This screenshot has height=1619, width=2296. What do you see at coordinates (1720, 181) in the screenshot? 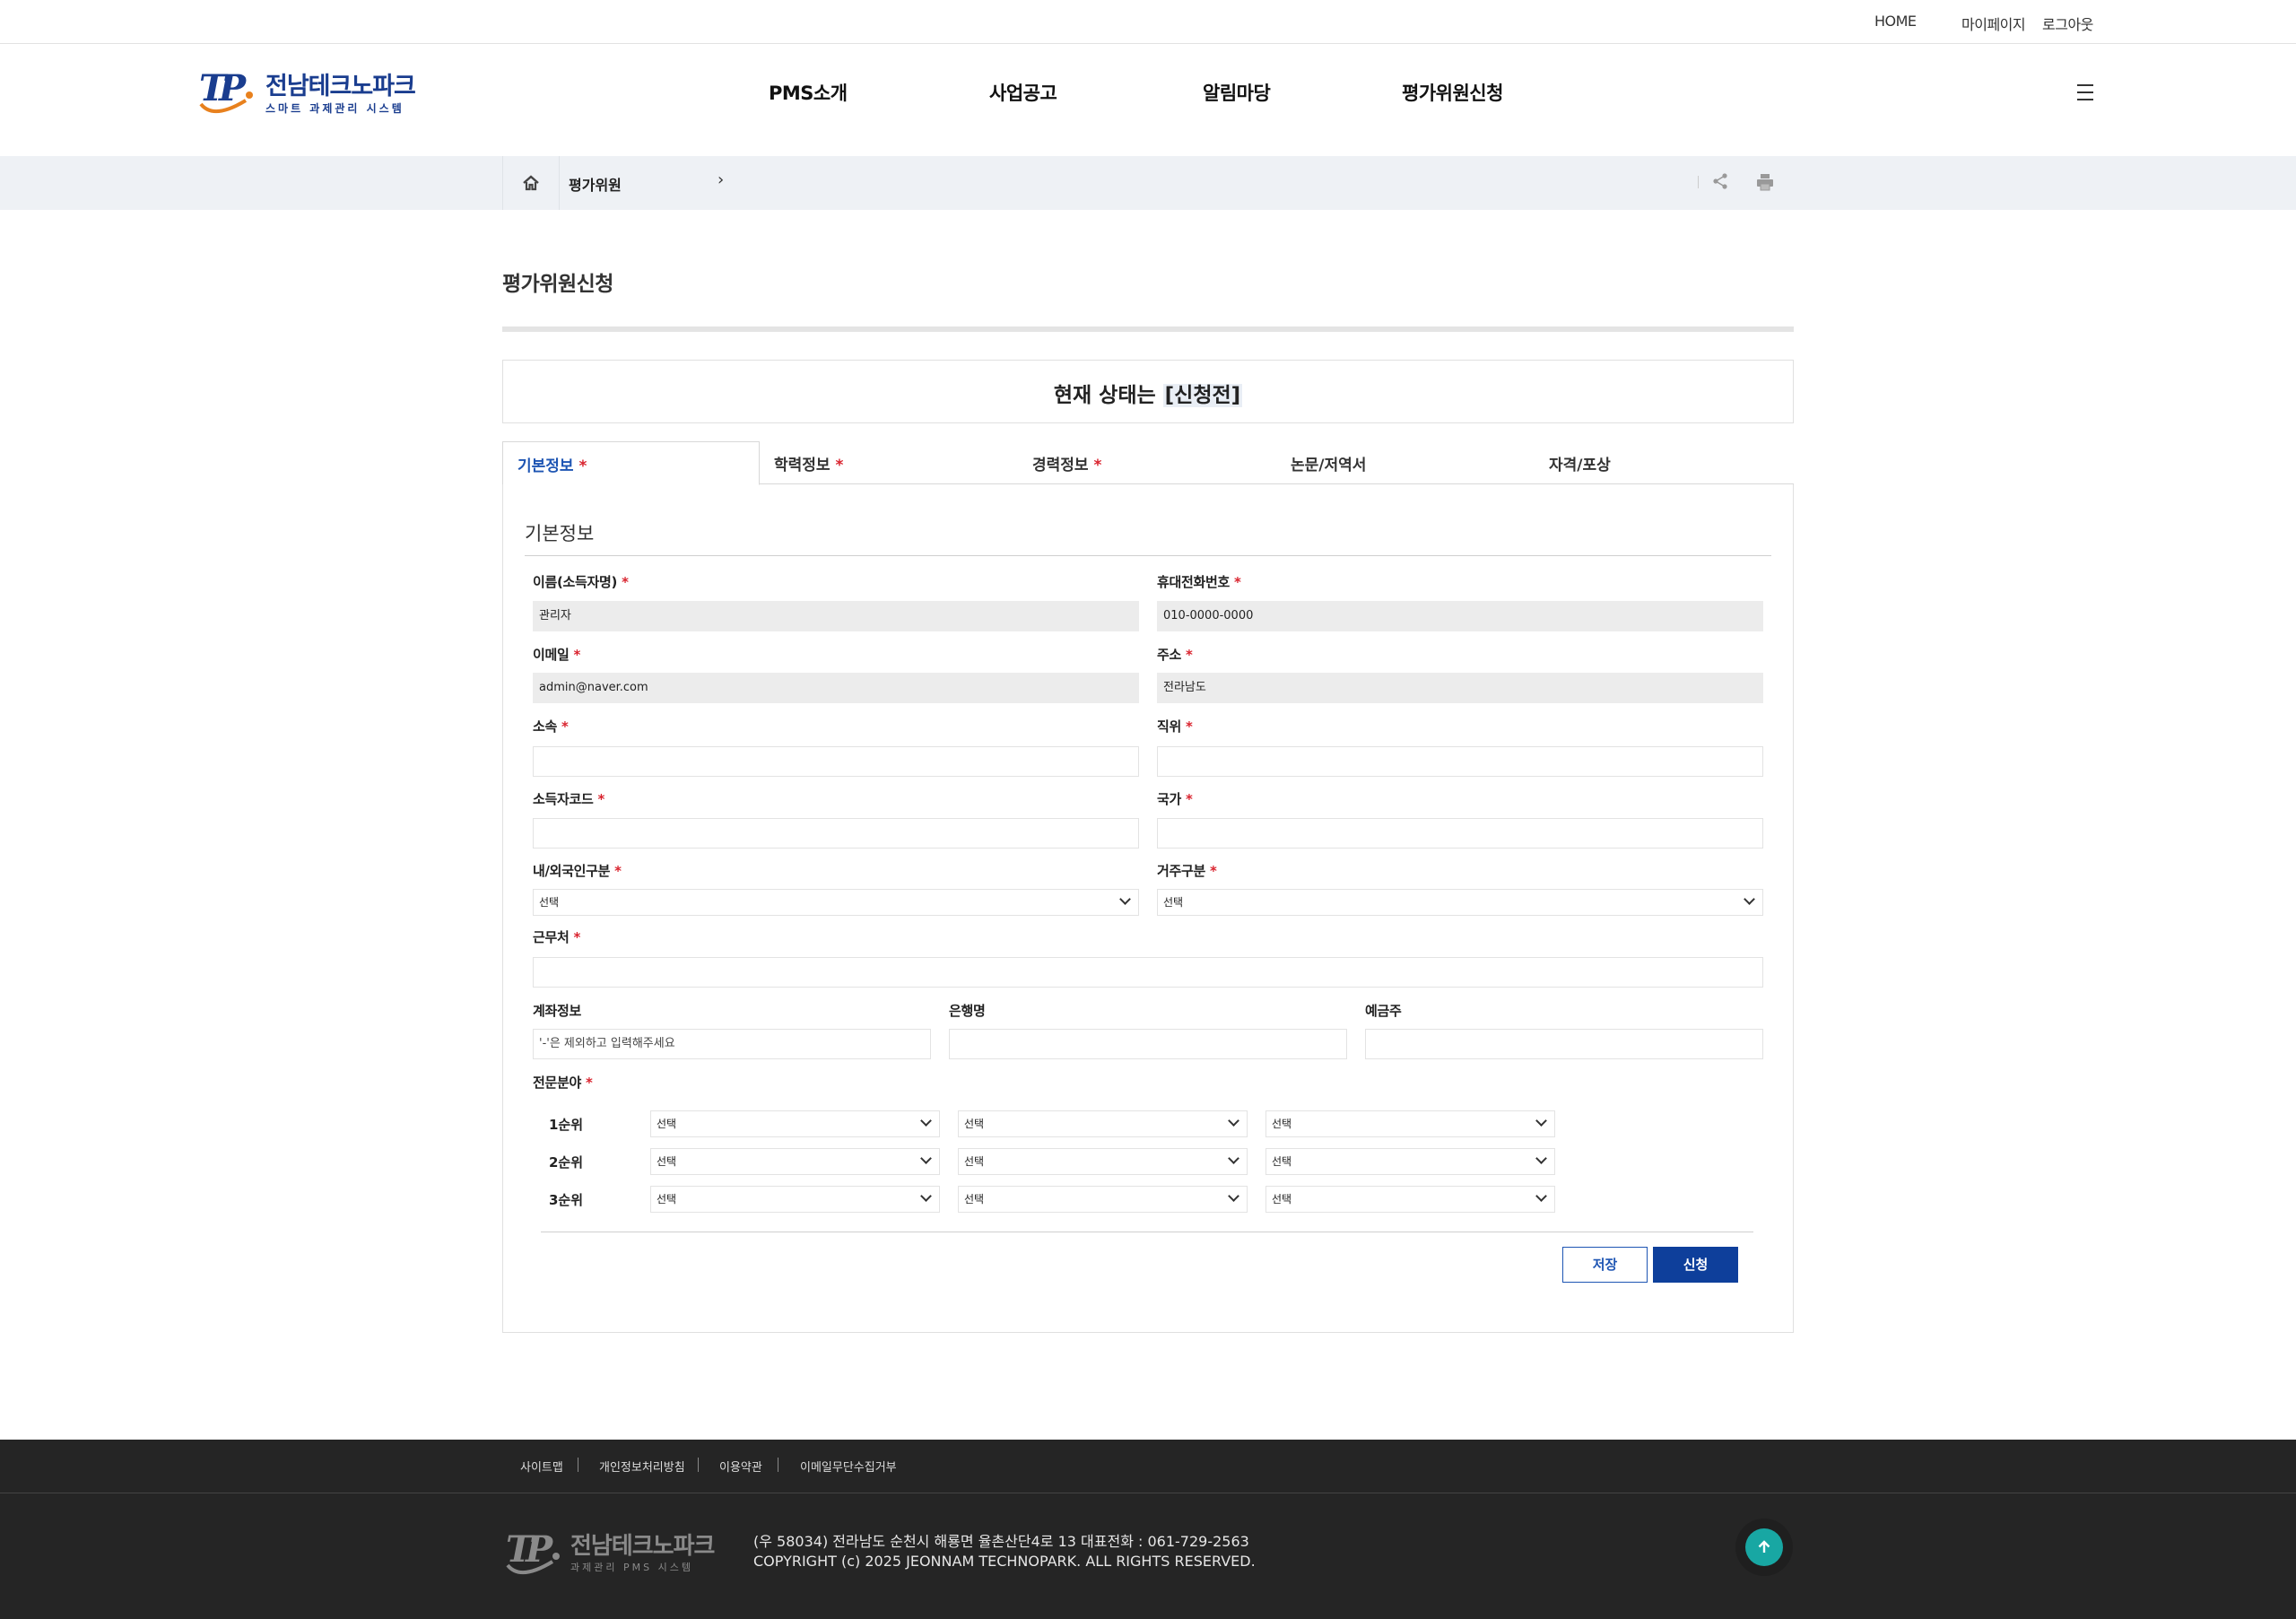
I see `share-icon` at bounding box center [1720, 181].